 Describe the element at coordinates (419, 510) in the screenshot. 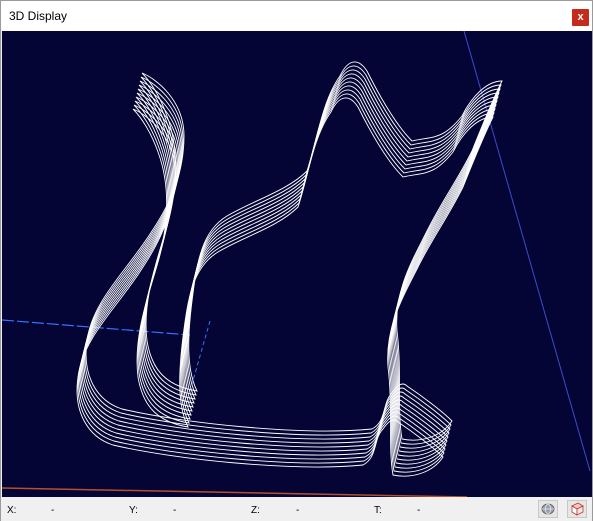

I see `t-coordinate-value: -` at that location.